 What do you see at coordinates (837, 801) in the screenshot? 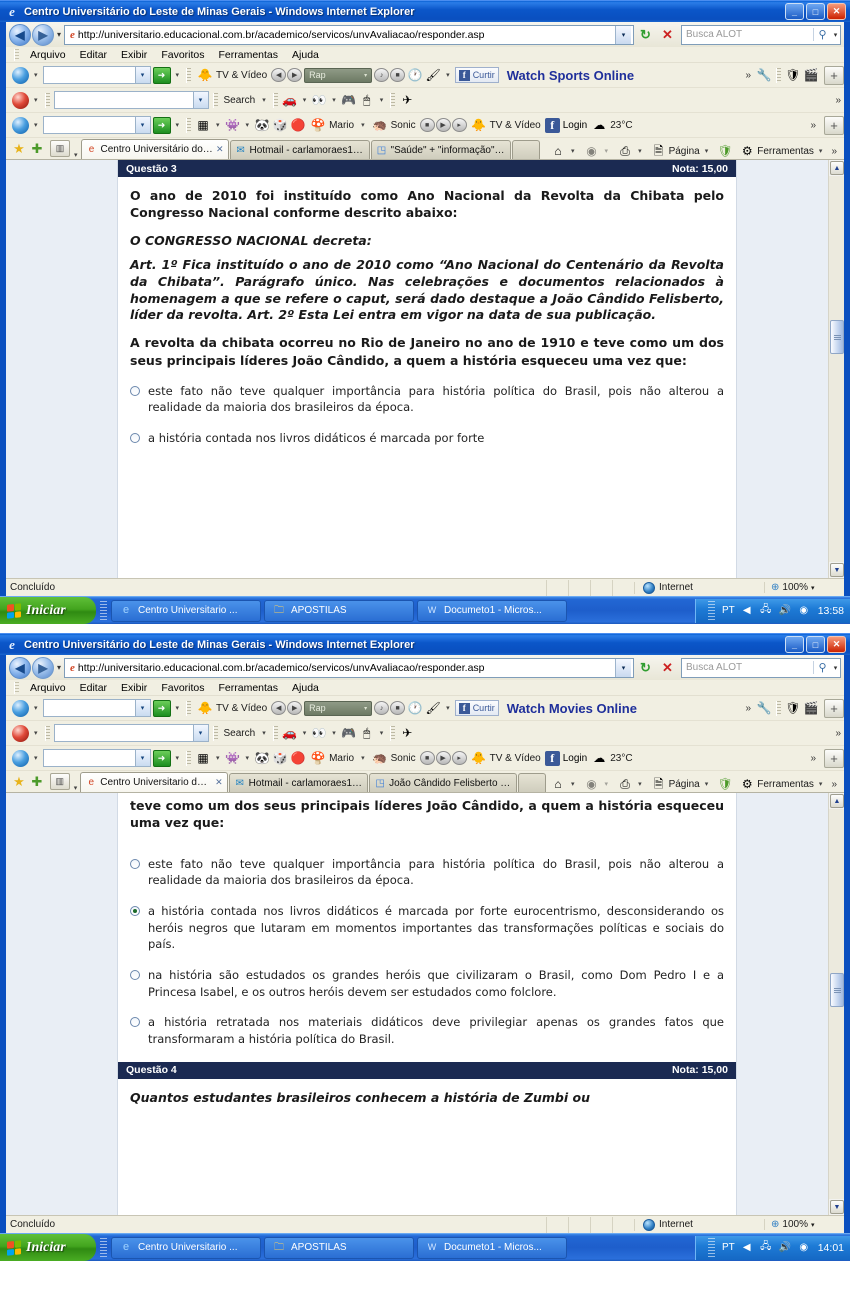
I see `scroll-up-button: ▲` at bounding box center [837, 801].